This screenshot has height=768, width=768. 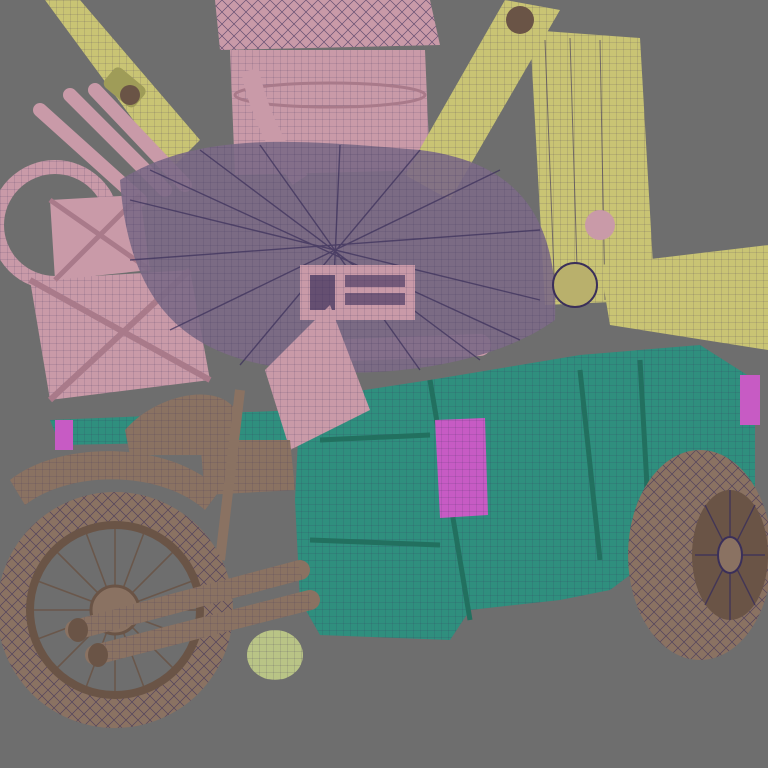 What do you see at coordinates (357, 292) in the screenshot?
I see `control-panel` at bounding box center [357, 292].